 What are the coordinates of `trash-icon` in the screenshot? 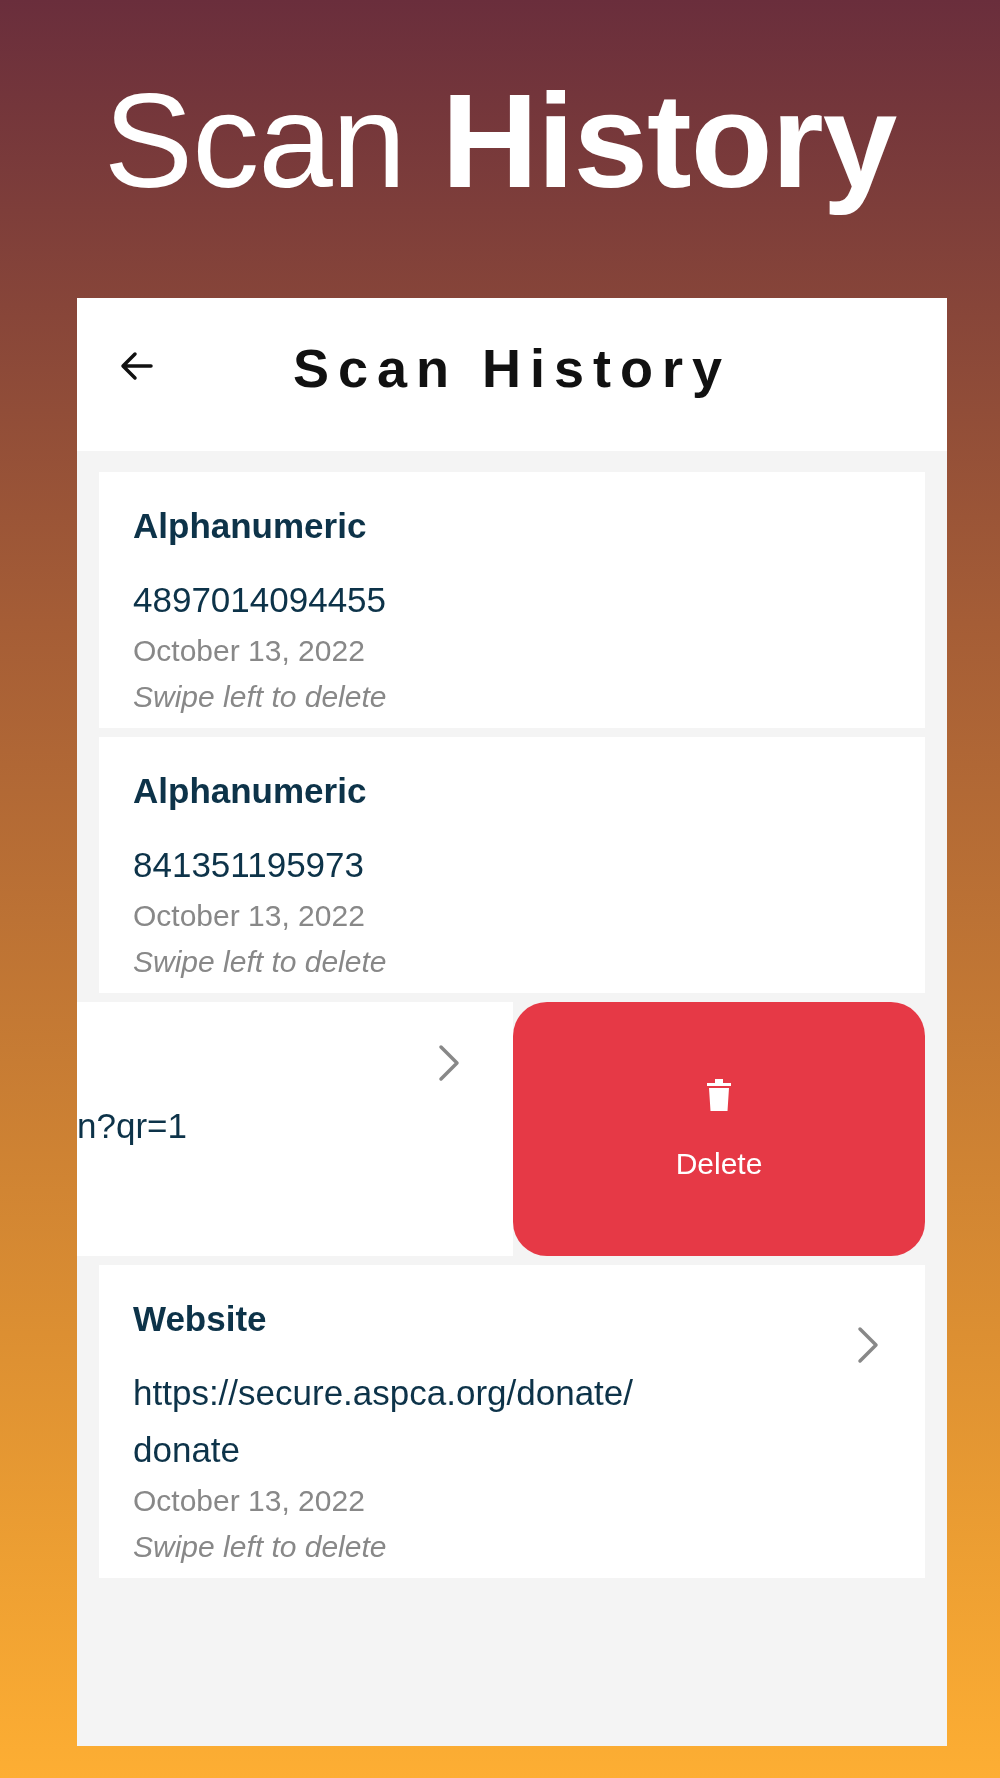 It's located at (719, 1095).